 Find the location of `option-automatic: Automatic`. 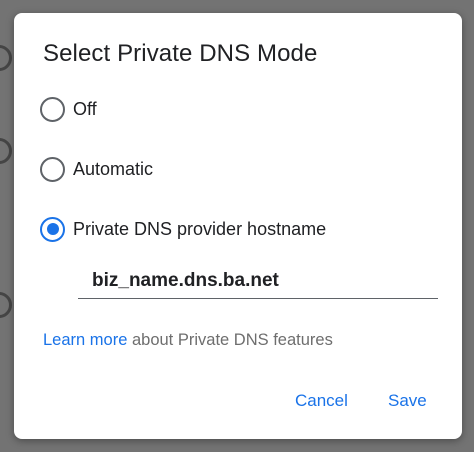

option-automatic: Automatic is located at coordinates (96, 169).